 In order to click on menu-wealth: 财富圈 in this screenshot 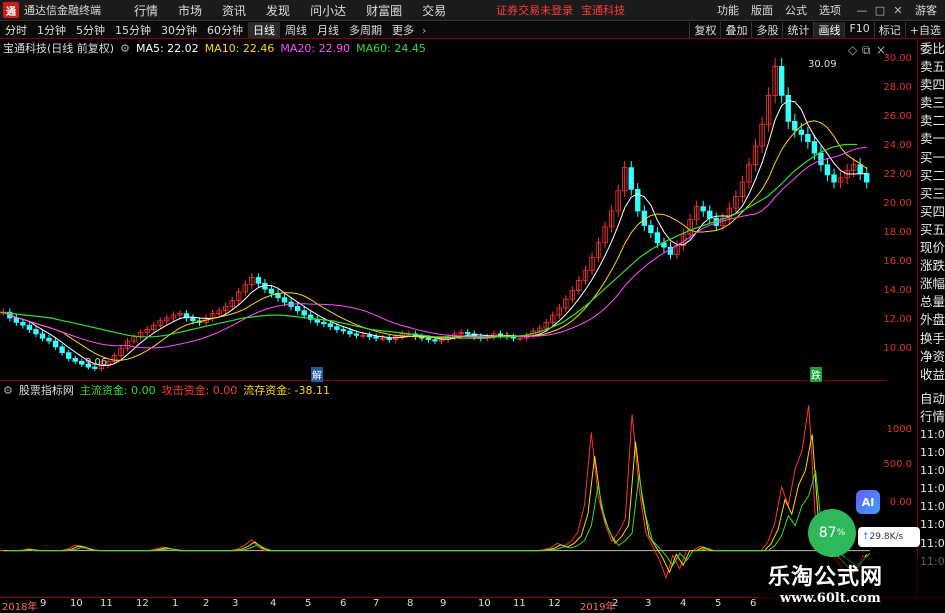, I will do `click(384, 10)`.